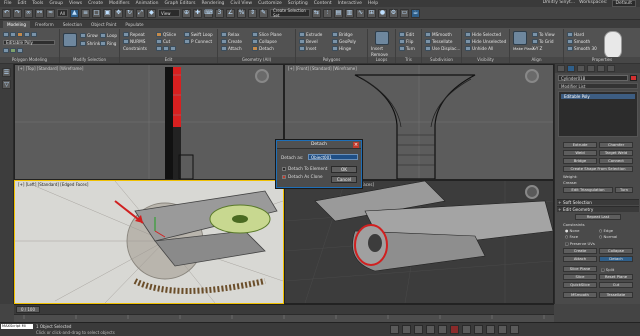 This screenshot has width=640, height=336. I want to click on next-frame-icon, so click(430, 329).